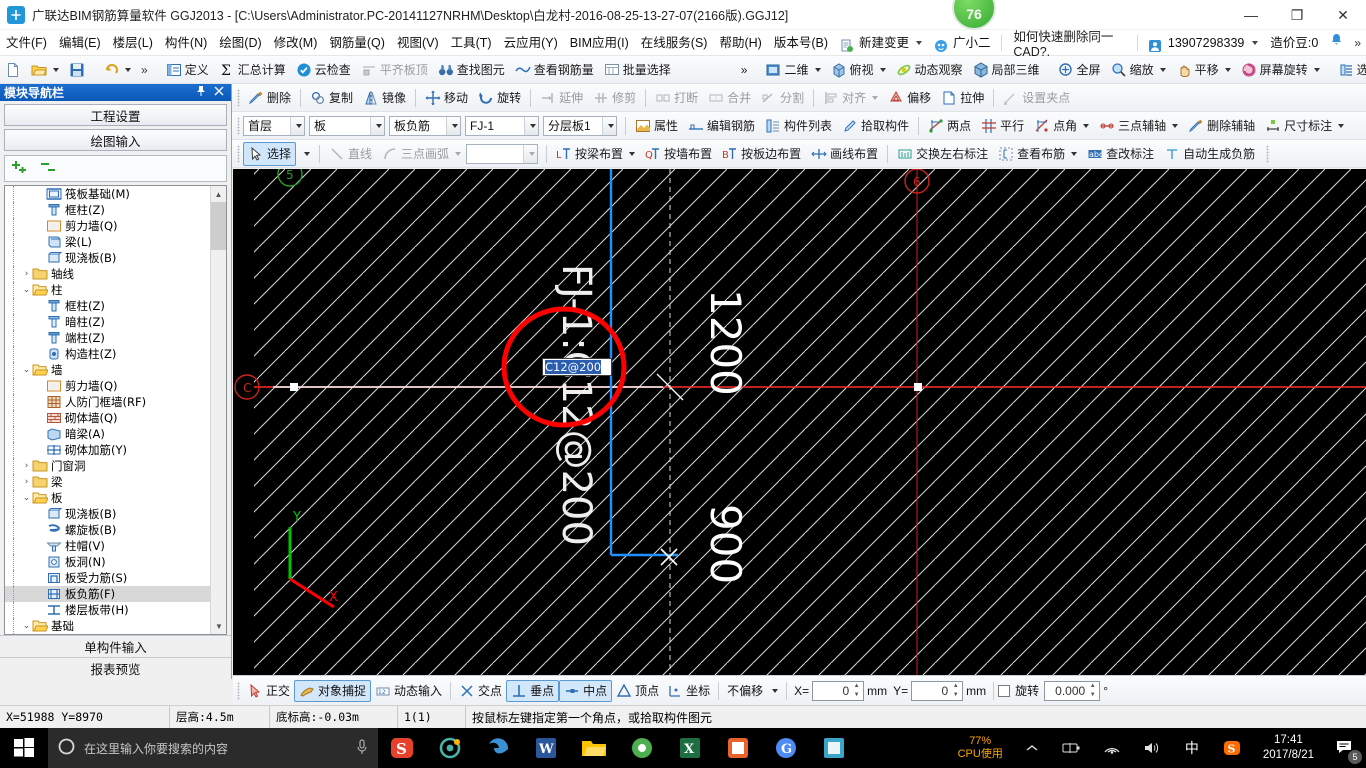  Describe the element at coordinates (1357, 43) in the screenshot. I see `menu-overflow: »` at that location.